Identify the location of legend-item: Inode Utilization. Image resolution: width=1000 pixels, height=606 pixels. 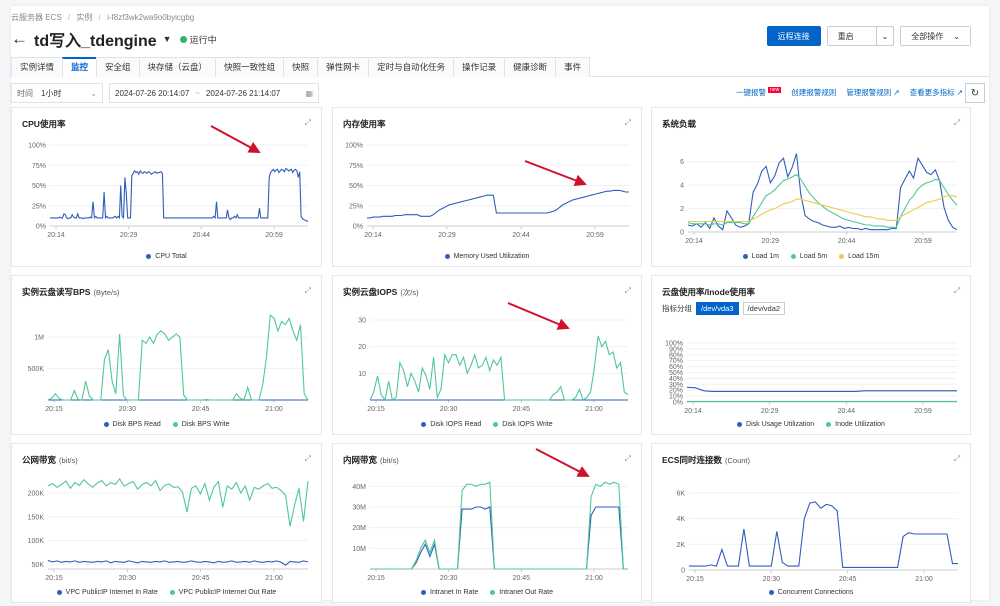
(855, 424).